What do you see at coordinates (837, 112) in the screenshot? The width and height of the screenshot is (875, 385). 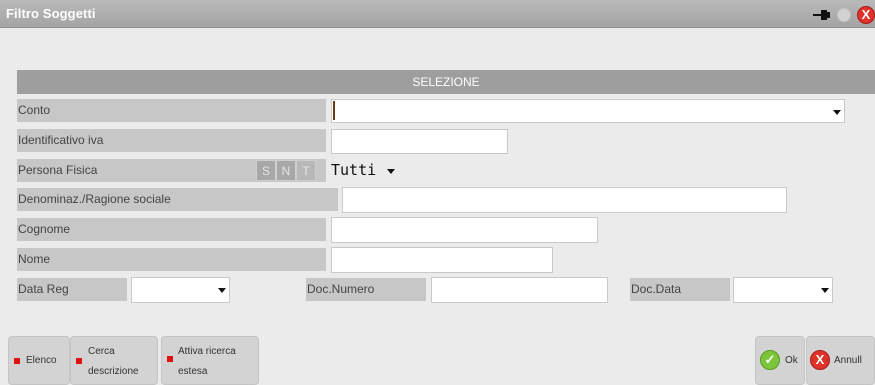 I see `conto-dropdown-arrow-icon` at bounding box center [837, 112].